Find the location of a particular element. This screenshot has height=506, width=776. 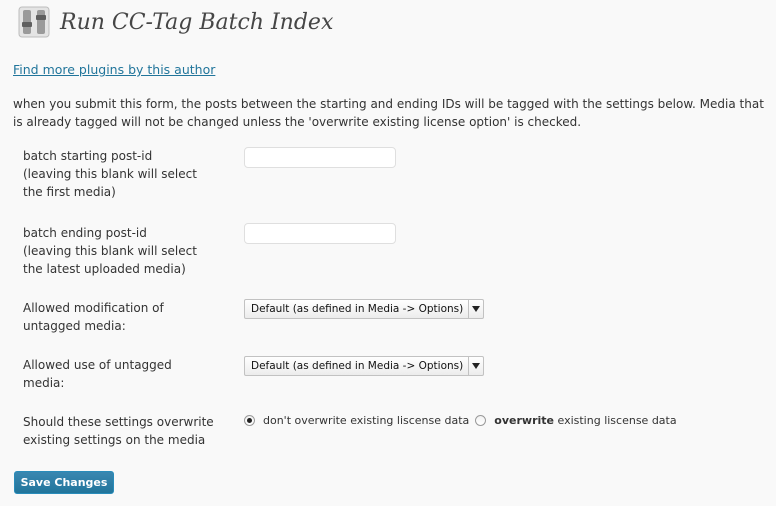

start-id-label-line: batch starting post-id is located at coordinates (88, 156).